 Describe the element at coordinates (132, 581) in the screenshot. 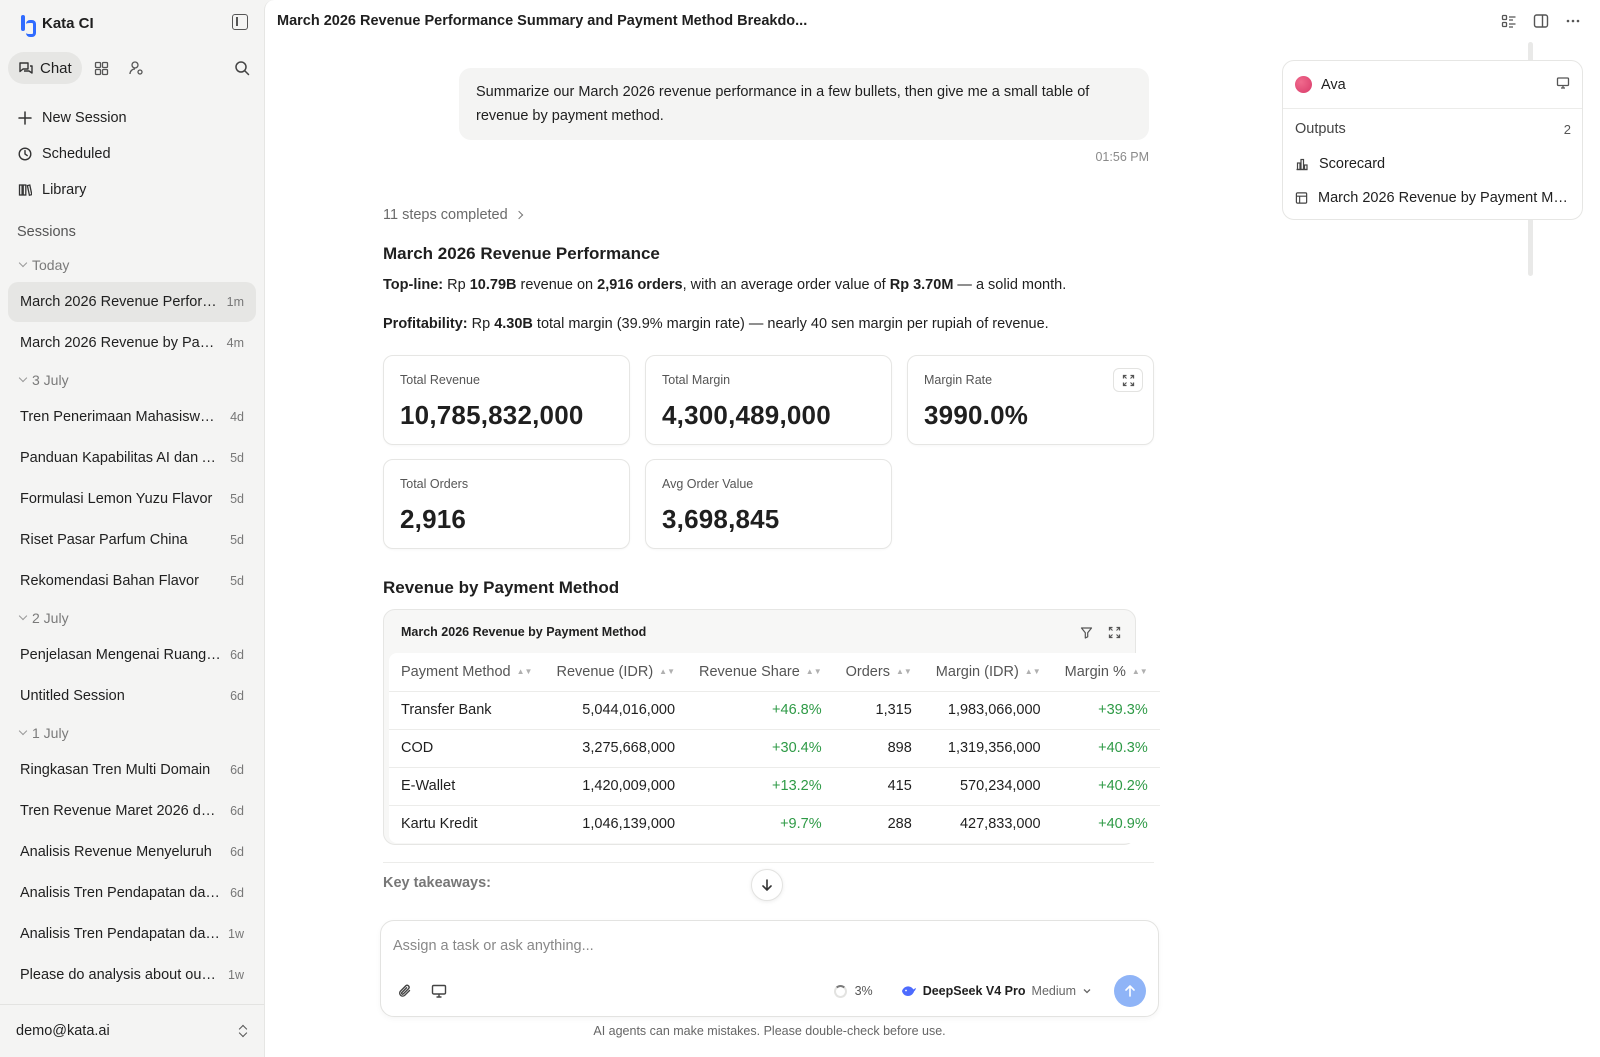

I see `session-item: Rekomendasi Bahan Flavor 5d` at that location.